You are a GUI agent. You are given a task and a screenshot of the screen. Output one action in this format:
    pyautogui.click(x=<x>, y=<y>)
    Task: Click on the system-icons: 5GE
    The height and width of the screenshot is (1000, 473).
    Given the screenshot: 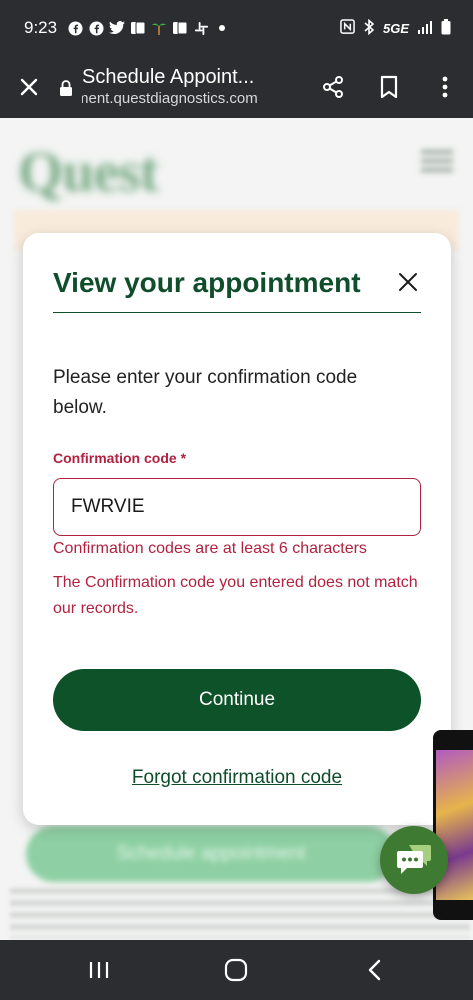 What is the action you would take?
    pyautogui.click(x=395, y=28)
    